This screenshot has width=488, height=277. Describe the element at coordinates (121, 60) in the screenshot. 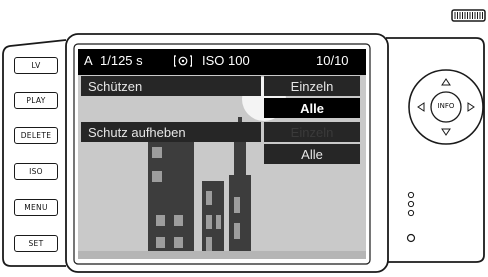

I see `shutter-speed: 1/125 s` at that location.